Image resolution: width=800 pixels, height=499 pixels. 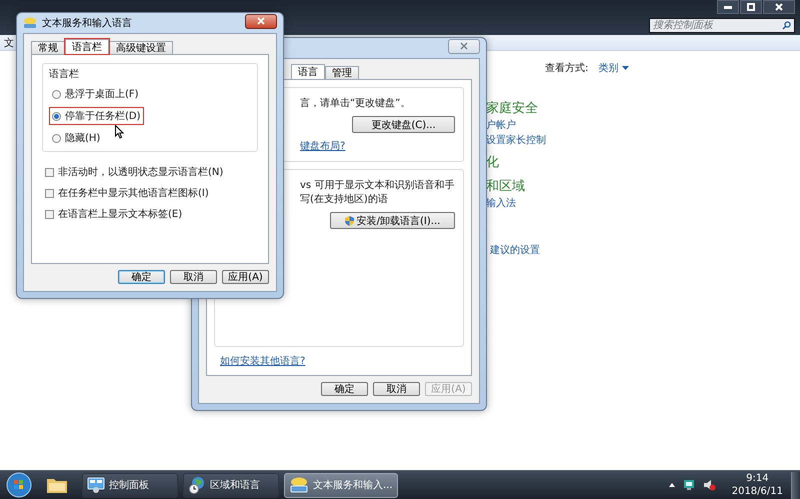 What do you see at coordinates (342, 72) in the screenshot?
I see `tab: 管理` at bounding box center [342, 72].